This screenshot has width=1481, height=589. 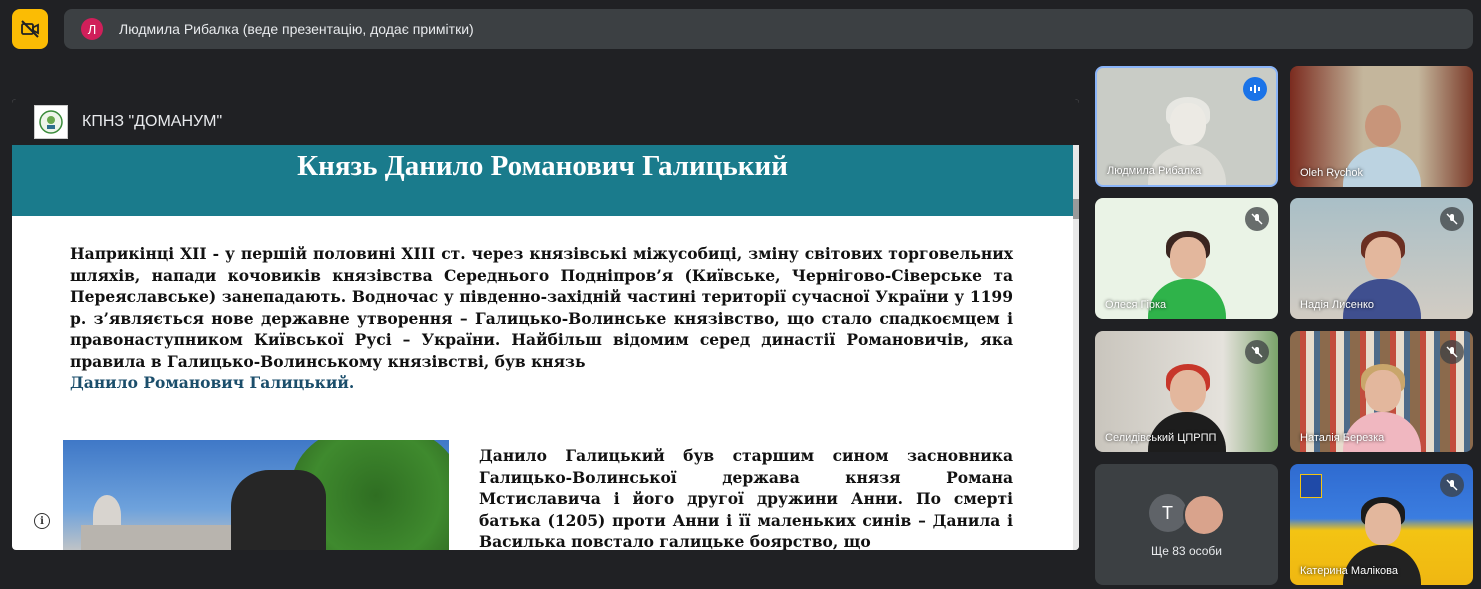 What do you see at coordinates (212, 382) in the screenshot?
I see `paragraph-1-highlight: Данило Романович Галицький.` at bounding box center [212, 382].